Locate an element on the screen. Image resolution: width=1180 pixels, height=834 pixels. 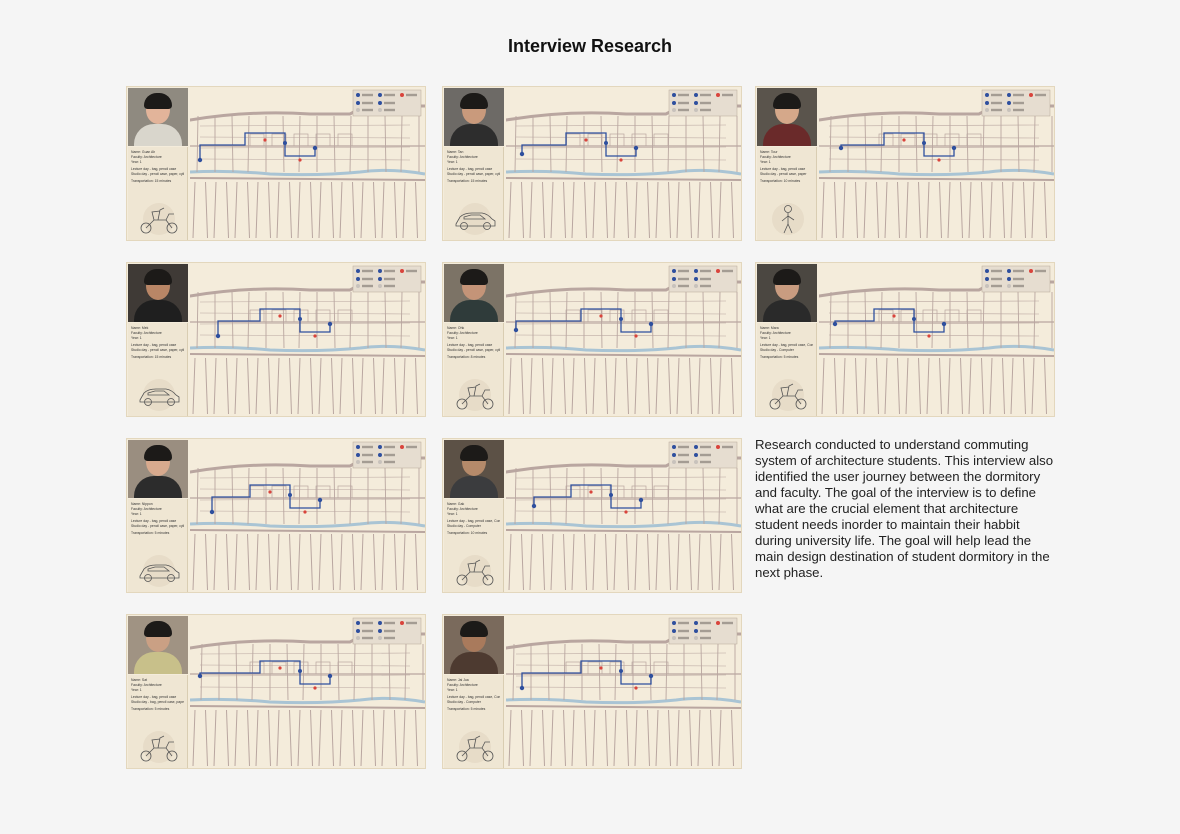
transportation-time: Transportation: 8 minutes is located at coordinates (466, 357).